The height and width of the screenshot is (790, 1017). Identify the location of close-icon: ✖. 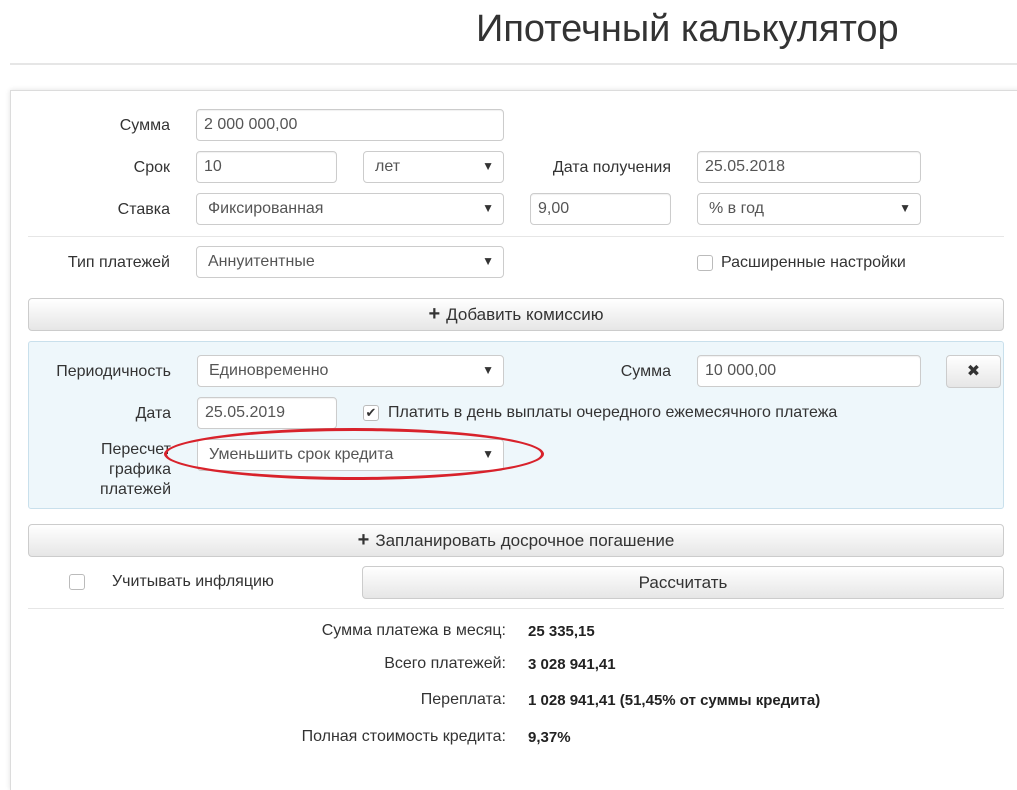
(973, 371).